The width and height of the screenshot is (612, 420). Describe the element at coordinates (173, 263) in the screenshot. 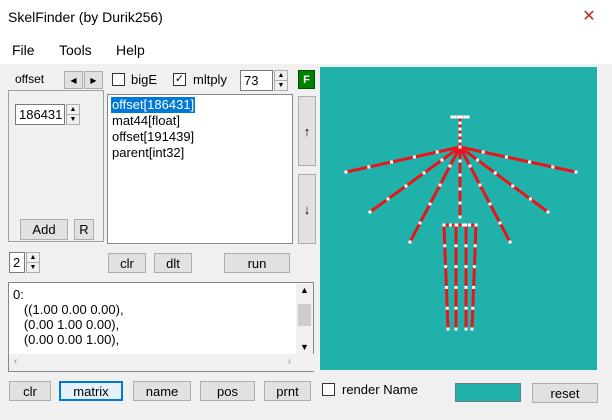

I see `dlt-button: dlt` at that location.